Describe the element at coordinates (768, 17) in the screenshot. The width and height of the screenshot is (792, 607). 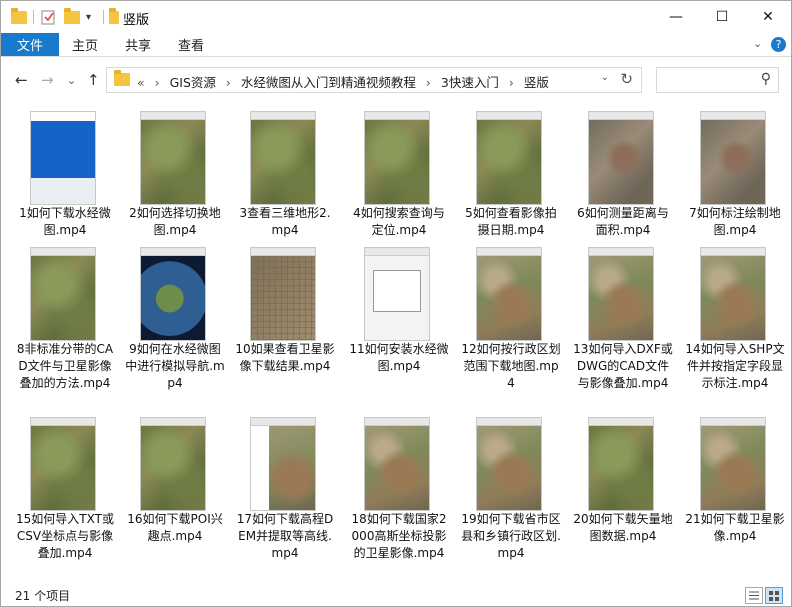
I see `close-button: ✕` at that location.